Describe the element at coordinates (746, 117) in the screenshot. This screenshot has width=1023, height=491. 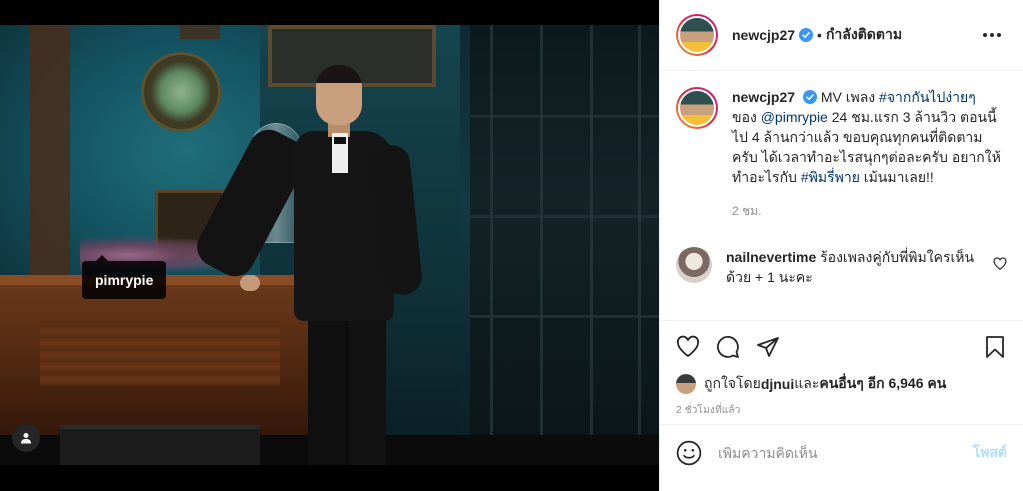
I see `caption-text: ของ` at that location.